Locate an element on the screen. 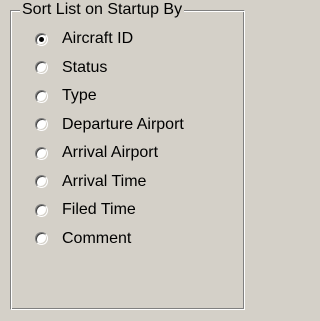  sort-option-arrival-time: Arrival Time is located at coordinates (109, 182).